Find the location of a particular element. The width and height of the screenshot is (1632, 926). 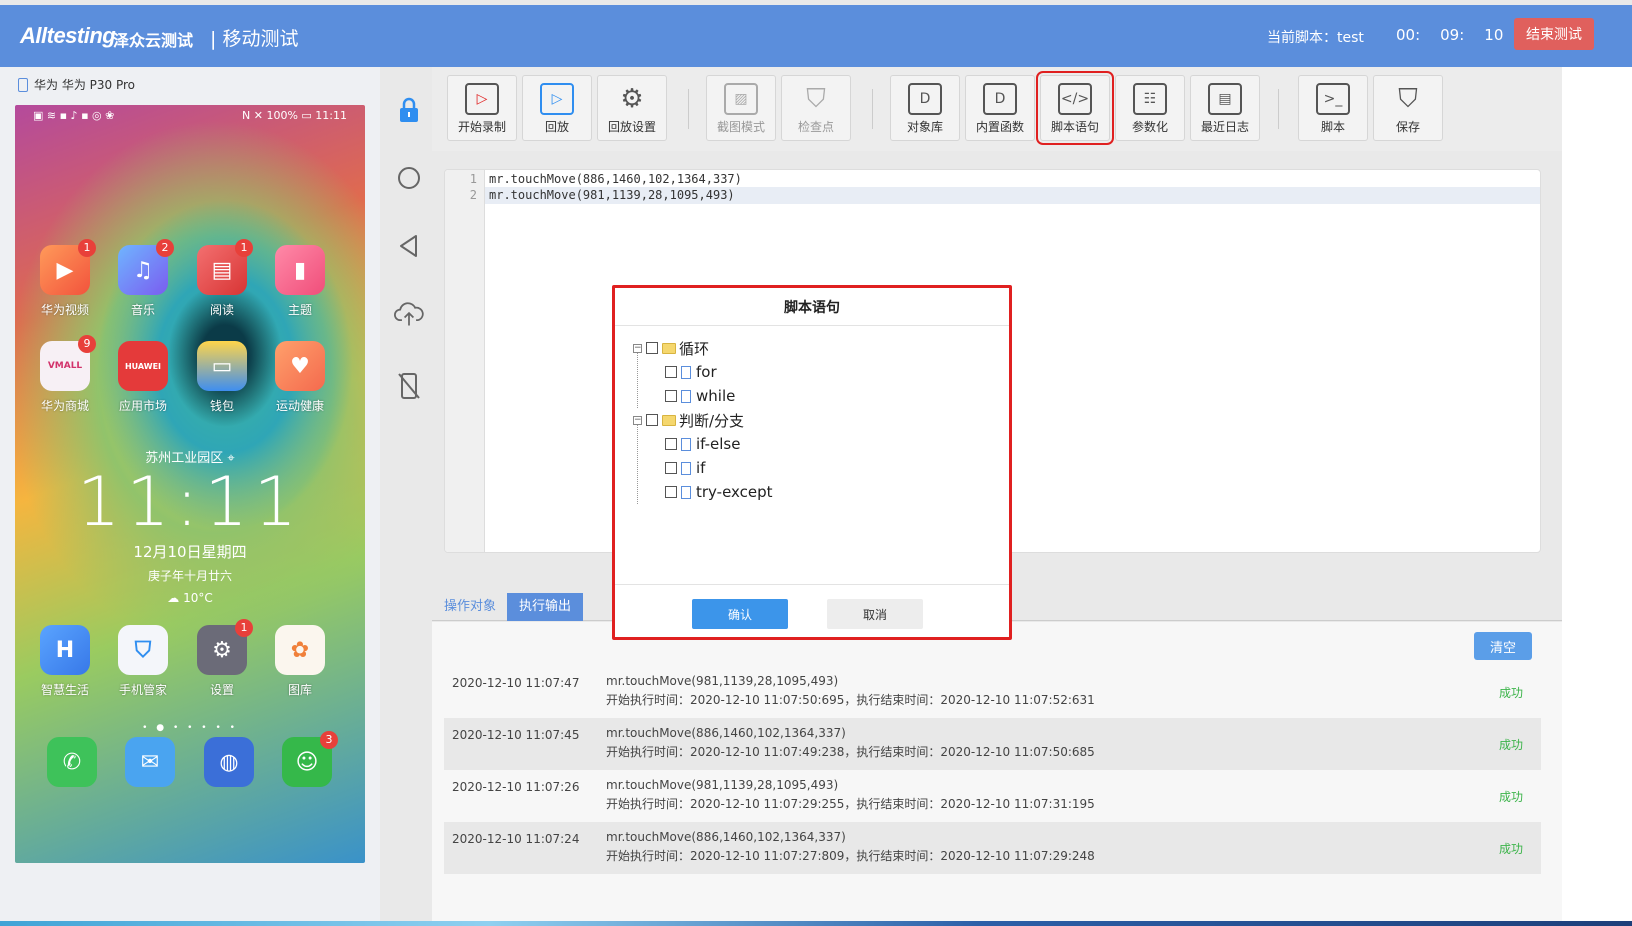

script-button: >_ 脚本 is located at coordinates (1333, 108).